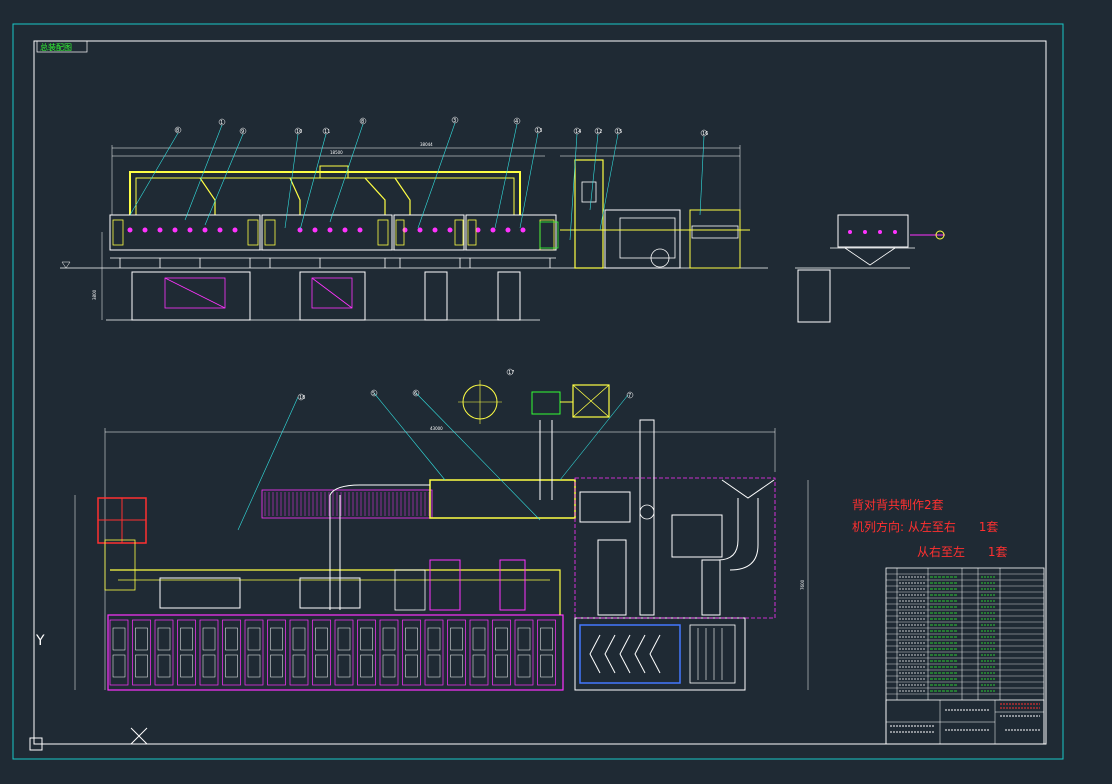 The height and width of the screenshot is (784, 1112). I want to click on dim-overall-top: 38044, so click(426, 144).